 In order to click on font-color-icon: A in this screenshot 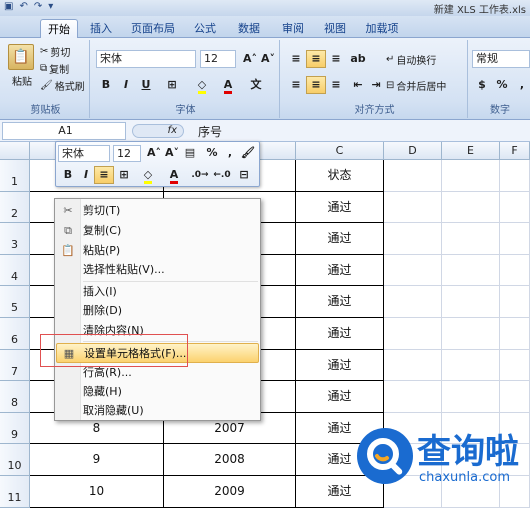, I will do `click(228, 85)`.